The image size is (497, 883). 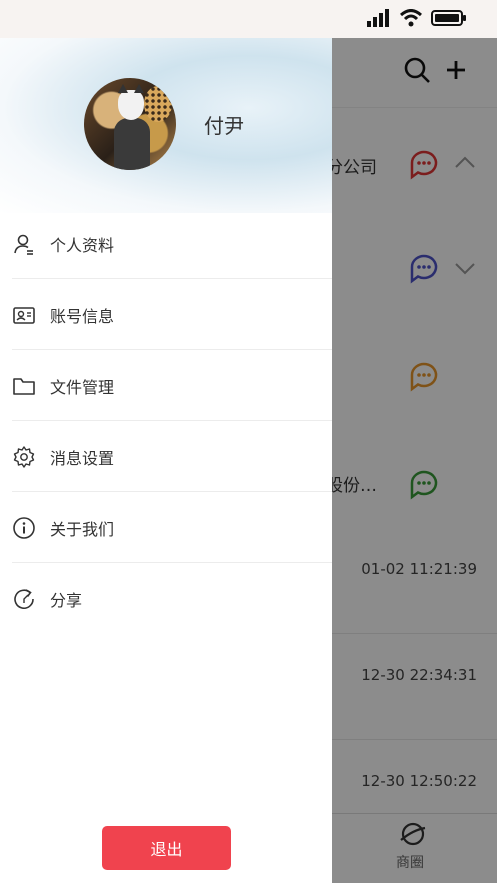 What do you see at coordinates (166, 598) in the screenshot?
I see `menu-item-share: 分享` at bounding box center [166, 598].